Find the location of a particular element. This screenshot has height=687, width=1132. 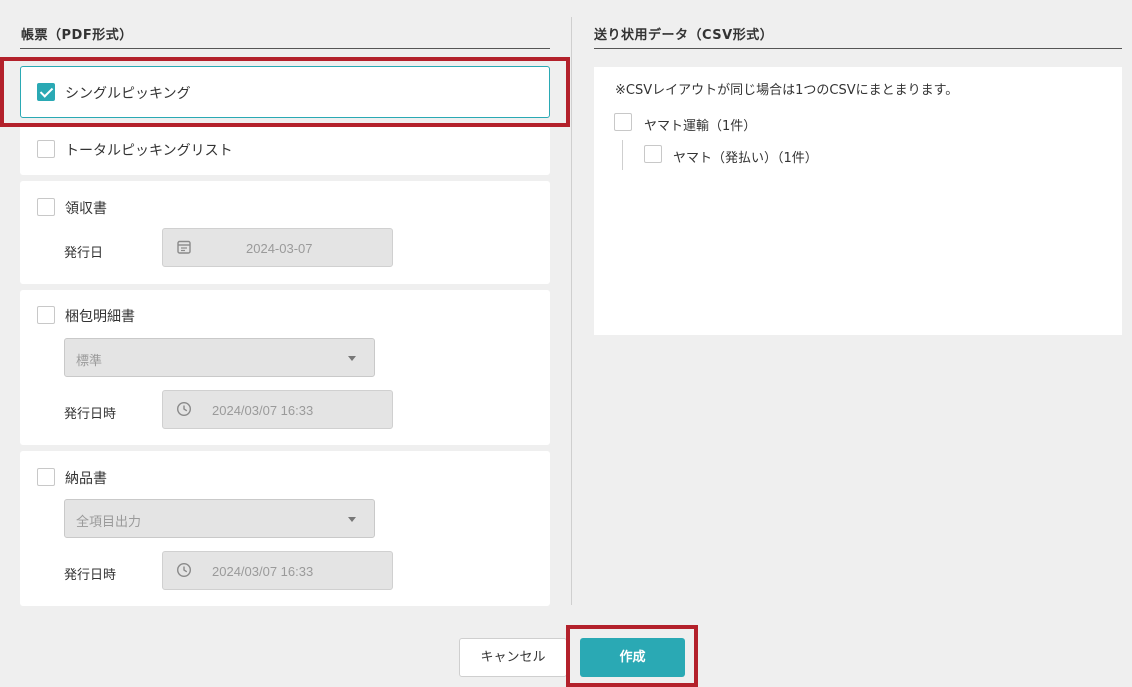

packing-slip-format-value: 標準 is located at coordinates (89, 361).